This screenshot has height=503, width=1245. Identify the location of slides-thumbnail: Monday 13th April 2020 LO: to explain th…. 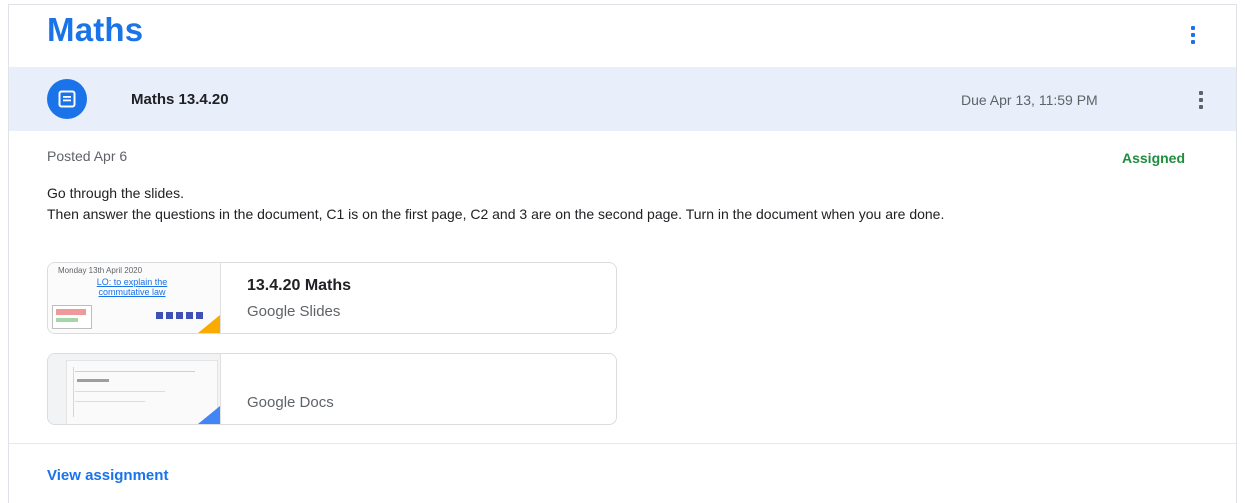
(134, 298).